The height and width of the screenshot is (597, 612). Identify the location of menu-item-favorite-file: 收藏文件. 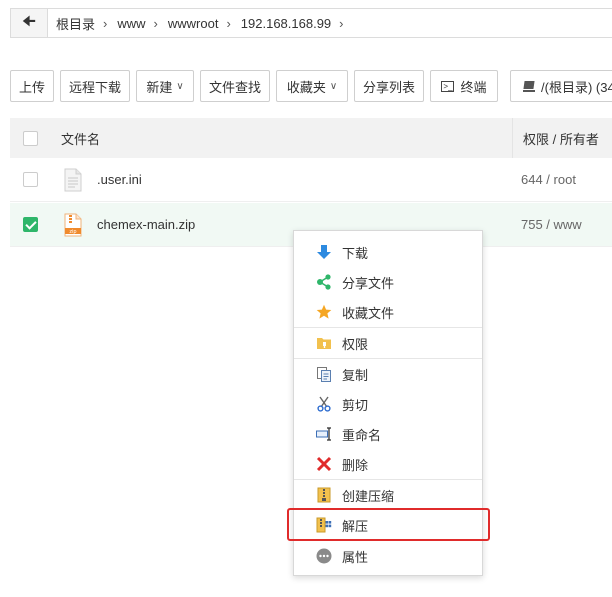
(388, 312).